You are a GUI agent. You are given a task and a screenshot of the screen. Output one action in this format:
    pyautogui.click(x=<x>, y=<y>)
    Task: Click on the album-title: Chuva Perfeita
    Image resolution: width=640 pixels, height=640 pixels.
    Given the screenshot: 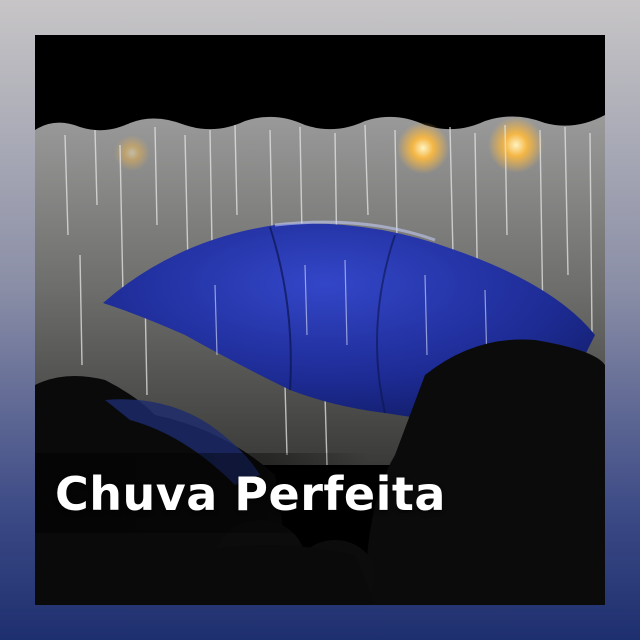 What is the action you would take?
    pyautogui.click(x=250, y=494)
    